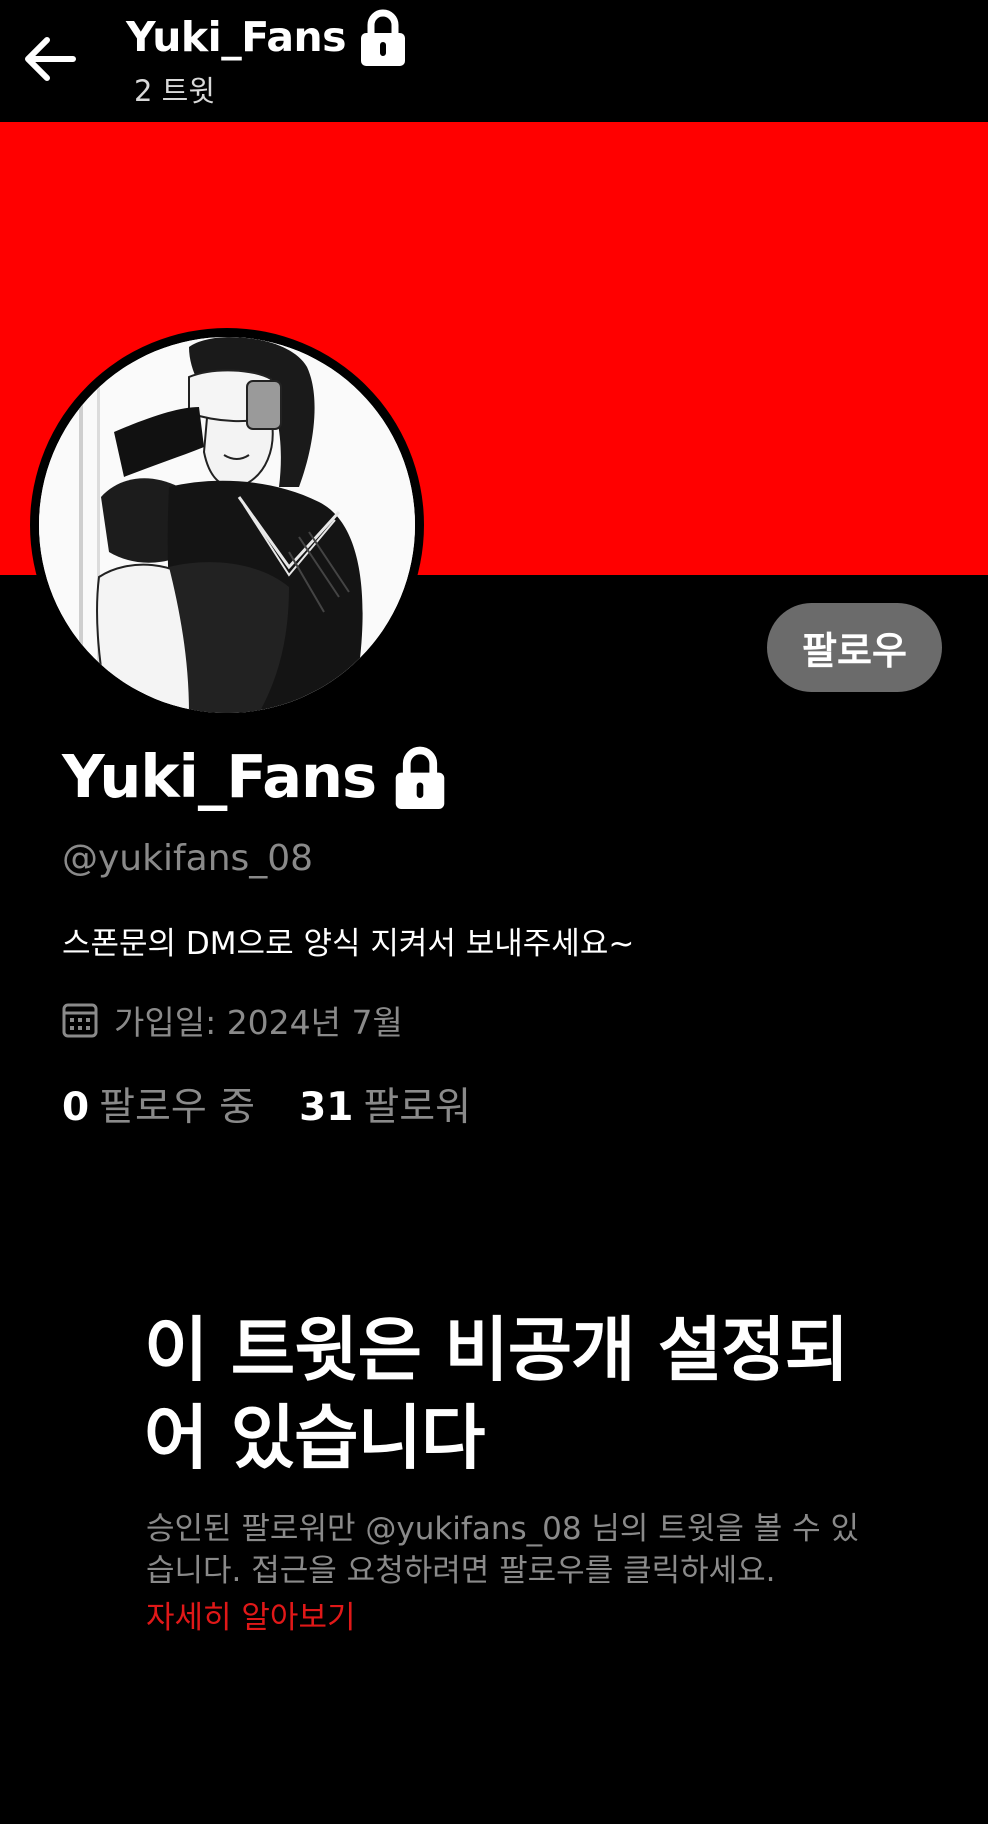 This screenshot has width=988, height=1824. What do you see at coordinates (251, 1614) in the screenshot?
I see `learn-more-link: 자세히 알아보기` at bounding box center [251, 1614].